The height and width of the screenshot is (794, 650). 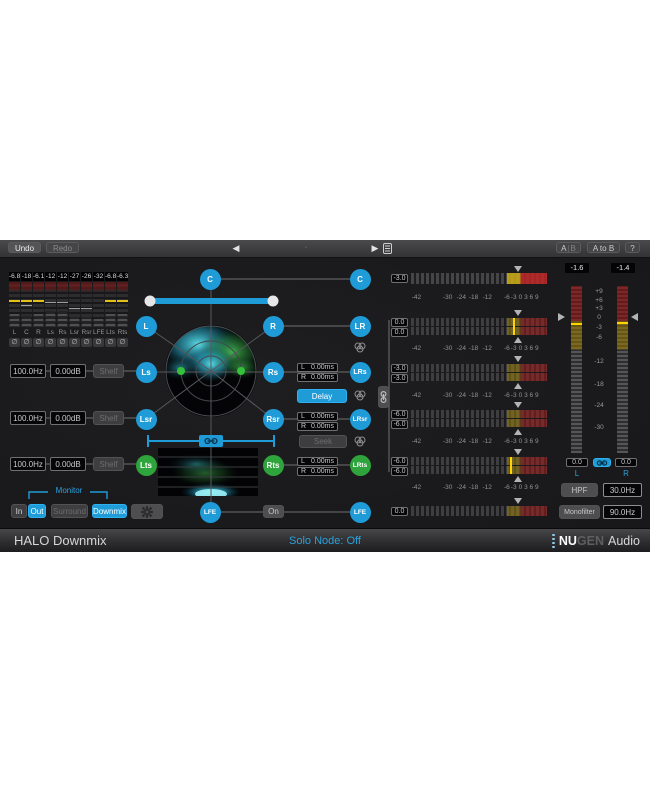 I want to click on link-icon, so click(x=383, y=397).